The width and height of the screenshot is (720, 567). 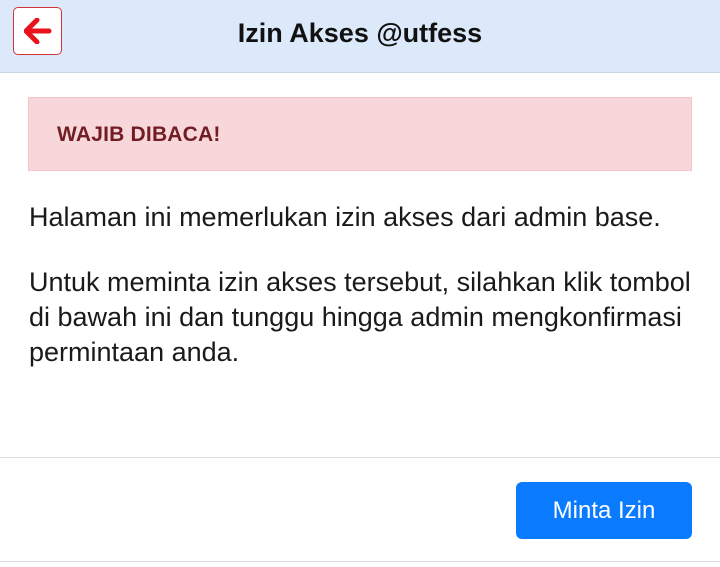 What do you see at coordinates (360, 561) in the screenshot?
I see `bottom-divider` at bounding box center [360, 561].